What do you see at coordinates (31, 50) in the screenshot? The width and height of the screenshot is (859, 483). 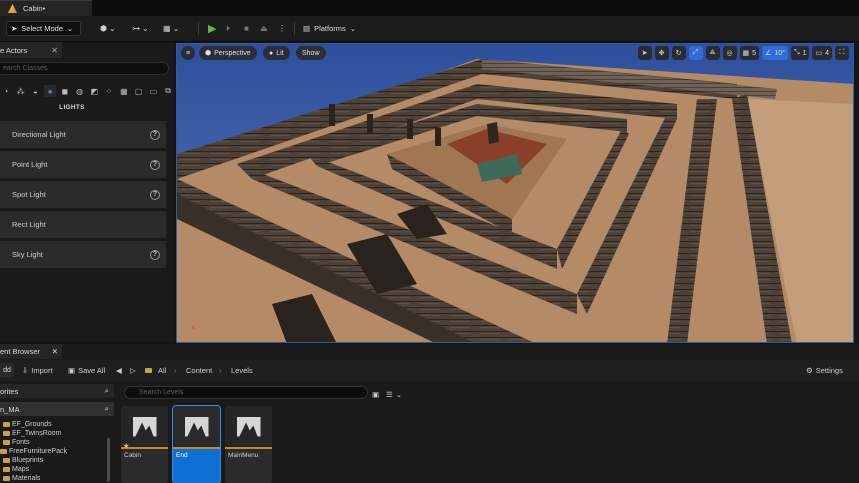 I see `place-actors-tab: e Actors ✕` at bounding box center [31, 50].